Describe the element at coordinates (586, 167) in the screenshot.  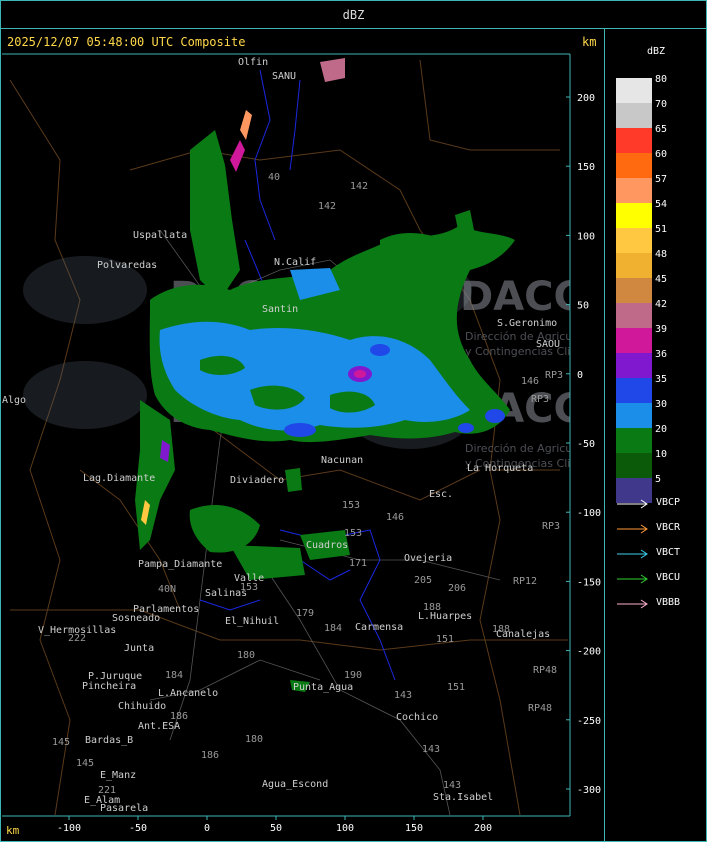
I see `y-tick-label: 150` at that location.